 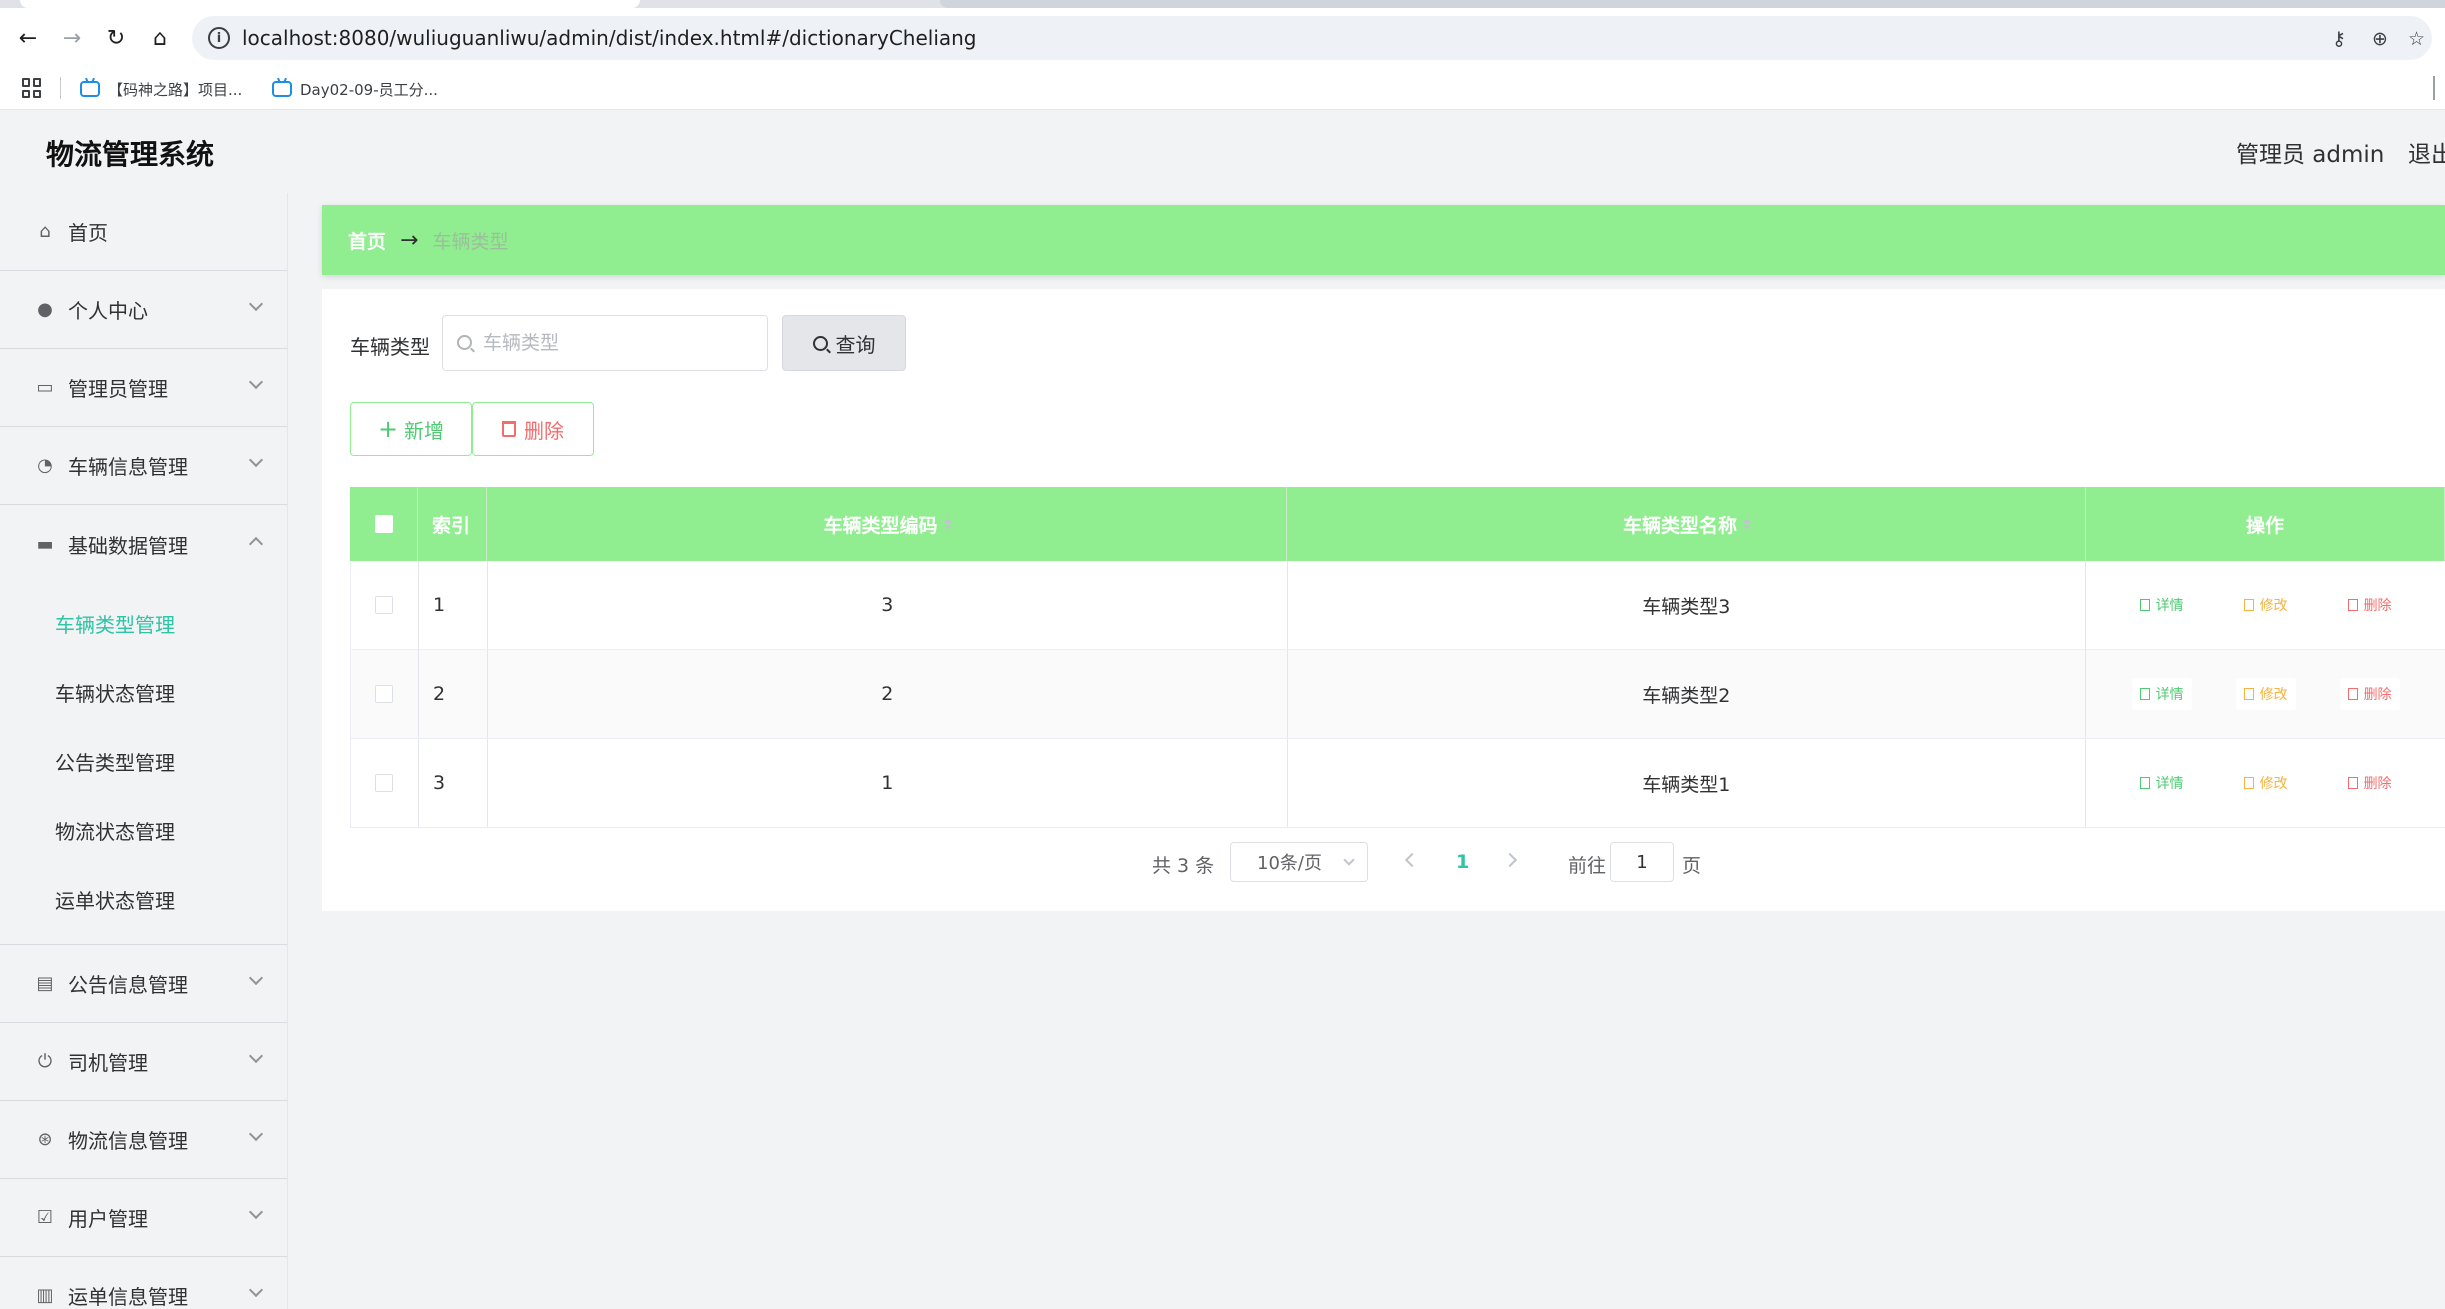 I want to click on cell-index: 1, so click(x=453, y=605).